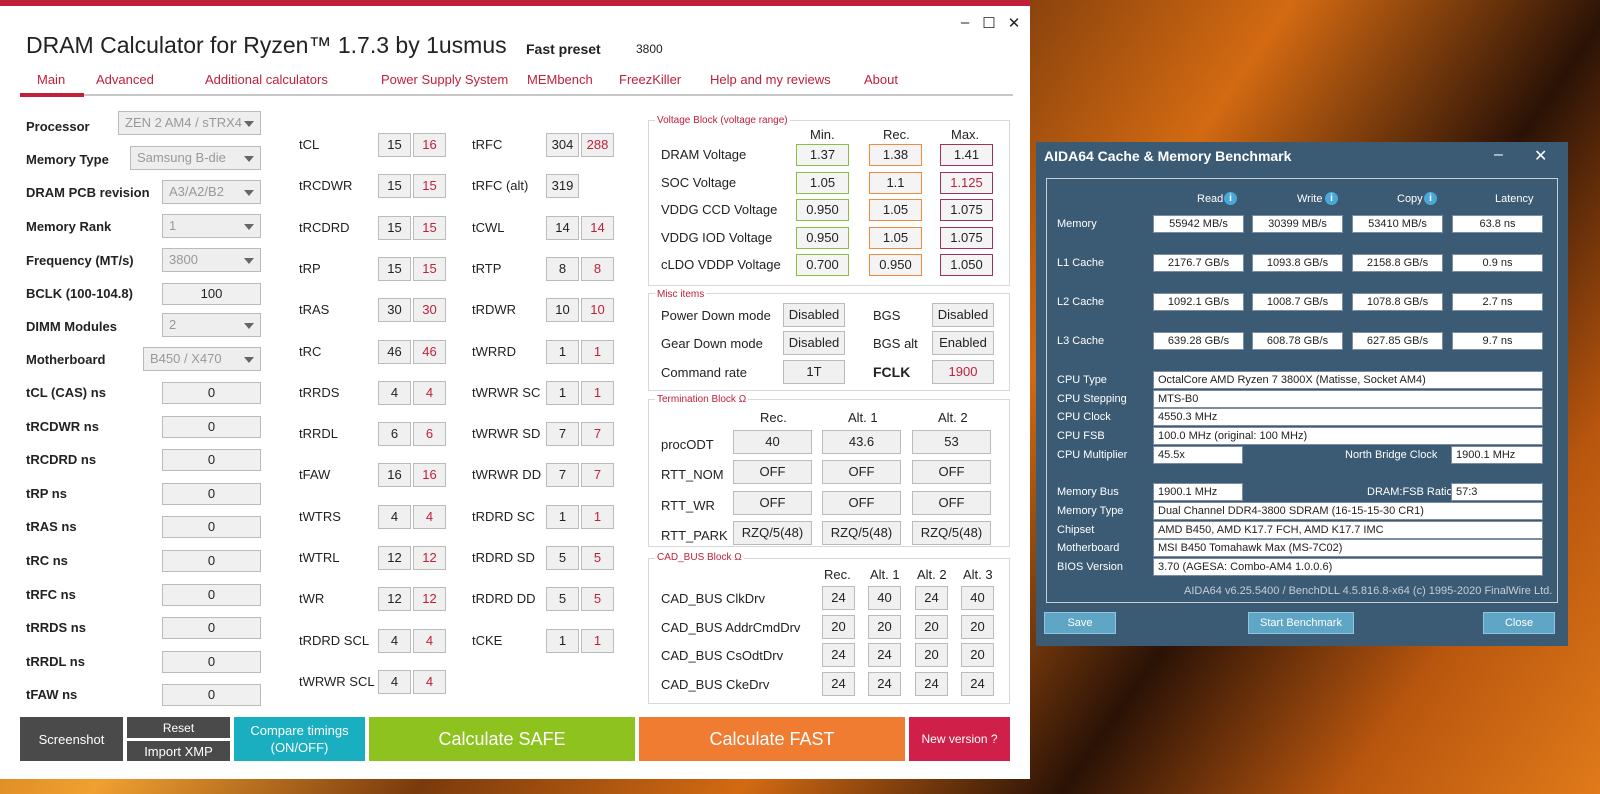 The image size is (1600, 794). What do you see at coordinates (394, 434) in the screenshot?
I see `timing-value: 6` at bounding box center [394, 434].